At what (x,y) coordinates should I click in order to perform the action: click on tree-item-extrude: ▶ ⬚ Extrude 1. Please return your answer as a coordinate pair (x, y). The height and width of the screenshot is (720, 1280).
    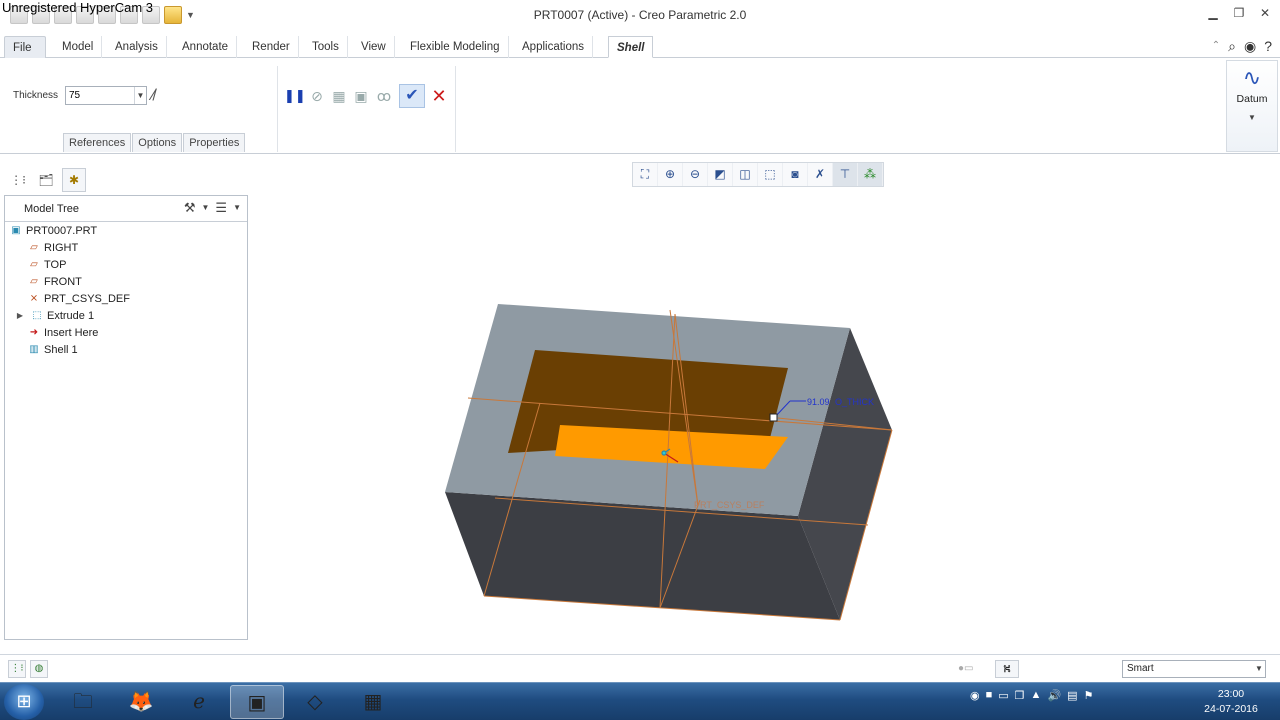
    Looking at the image, I should click on (53, 316).